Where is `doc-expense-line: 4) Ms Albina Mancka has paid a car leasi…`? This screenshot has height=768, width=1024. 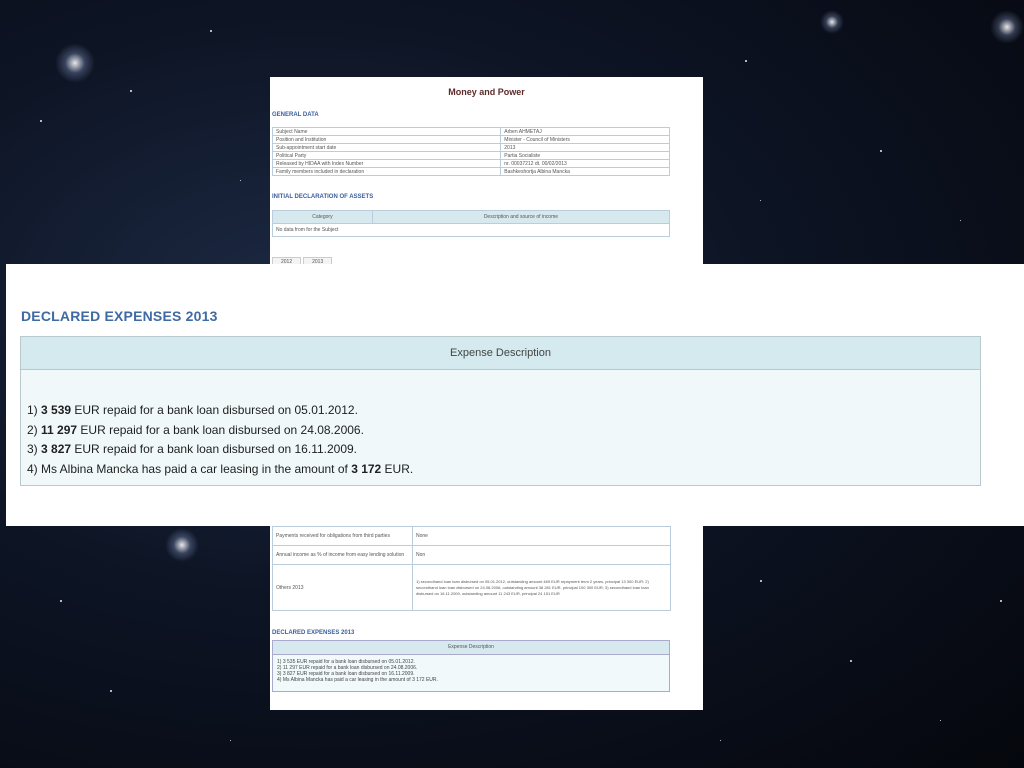
doc-expense-line: 4) Ms Albina Mancka has paid a car leasi… is located at coordinates (357, 680).